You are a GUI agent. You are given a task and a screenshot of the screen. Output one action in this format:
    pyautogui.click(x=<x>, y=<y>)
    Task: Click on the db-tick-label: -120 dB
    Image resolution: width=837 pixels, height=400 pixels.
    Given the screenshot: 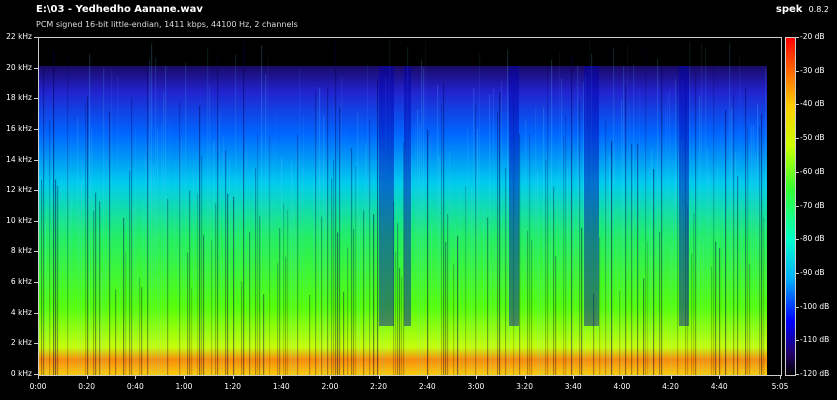 What is the action you would take?
    pyautogui.click(x=815, y=373)
    